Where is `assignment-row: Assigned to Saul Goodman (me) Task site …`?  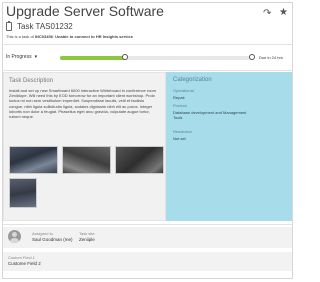
assignment-row: Assigned to Saul Goodman (me) Task site … is located at coordinates (147, 237).